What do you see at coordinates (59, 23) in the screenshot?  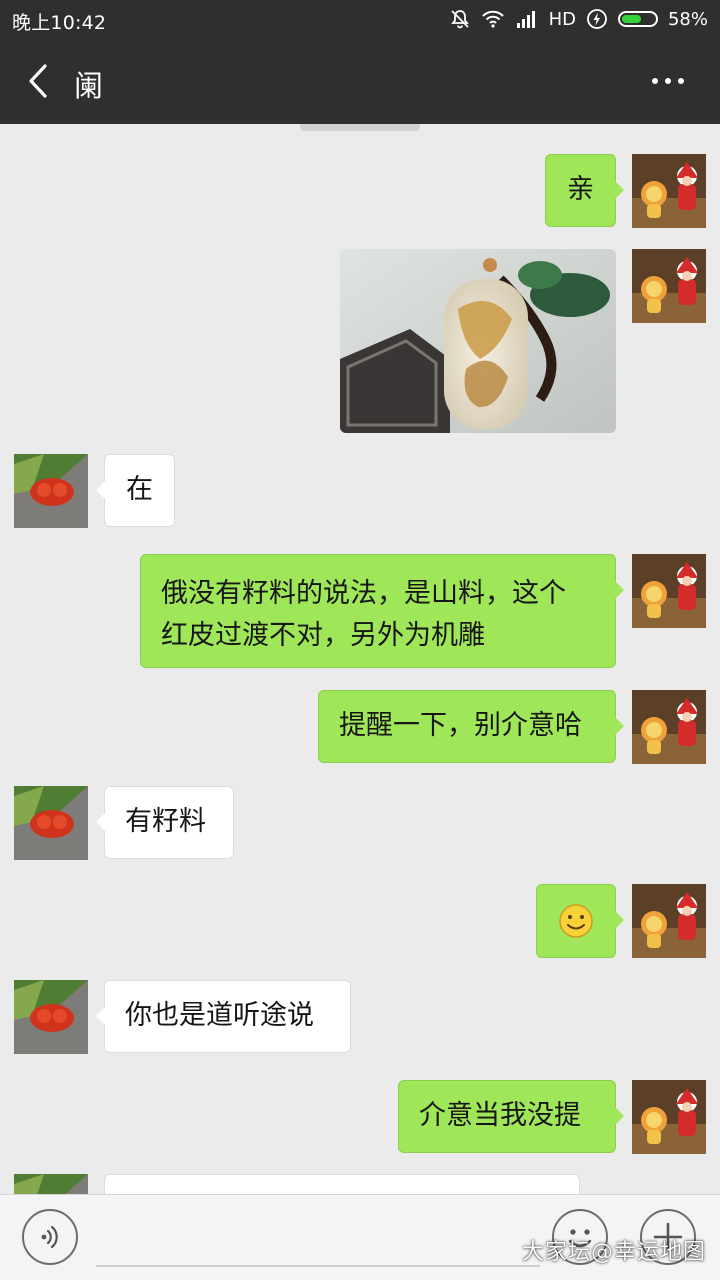 I see `status-time: 晚上10:42` at bounding box center [59, 23].